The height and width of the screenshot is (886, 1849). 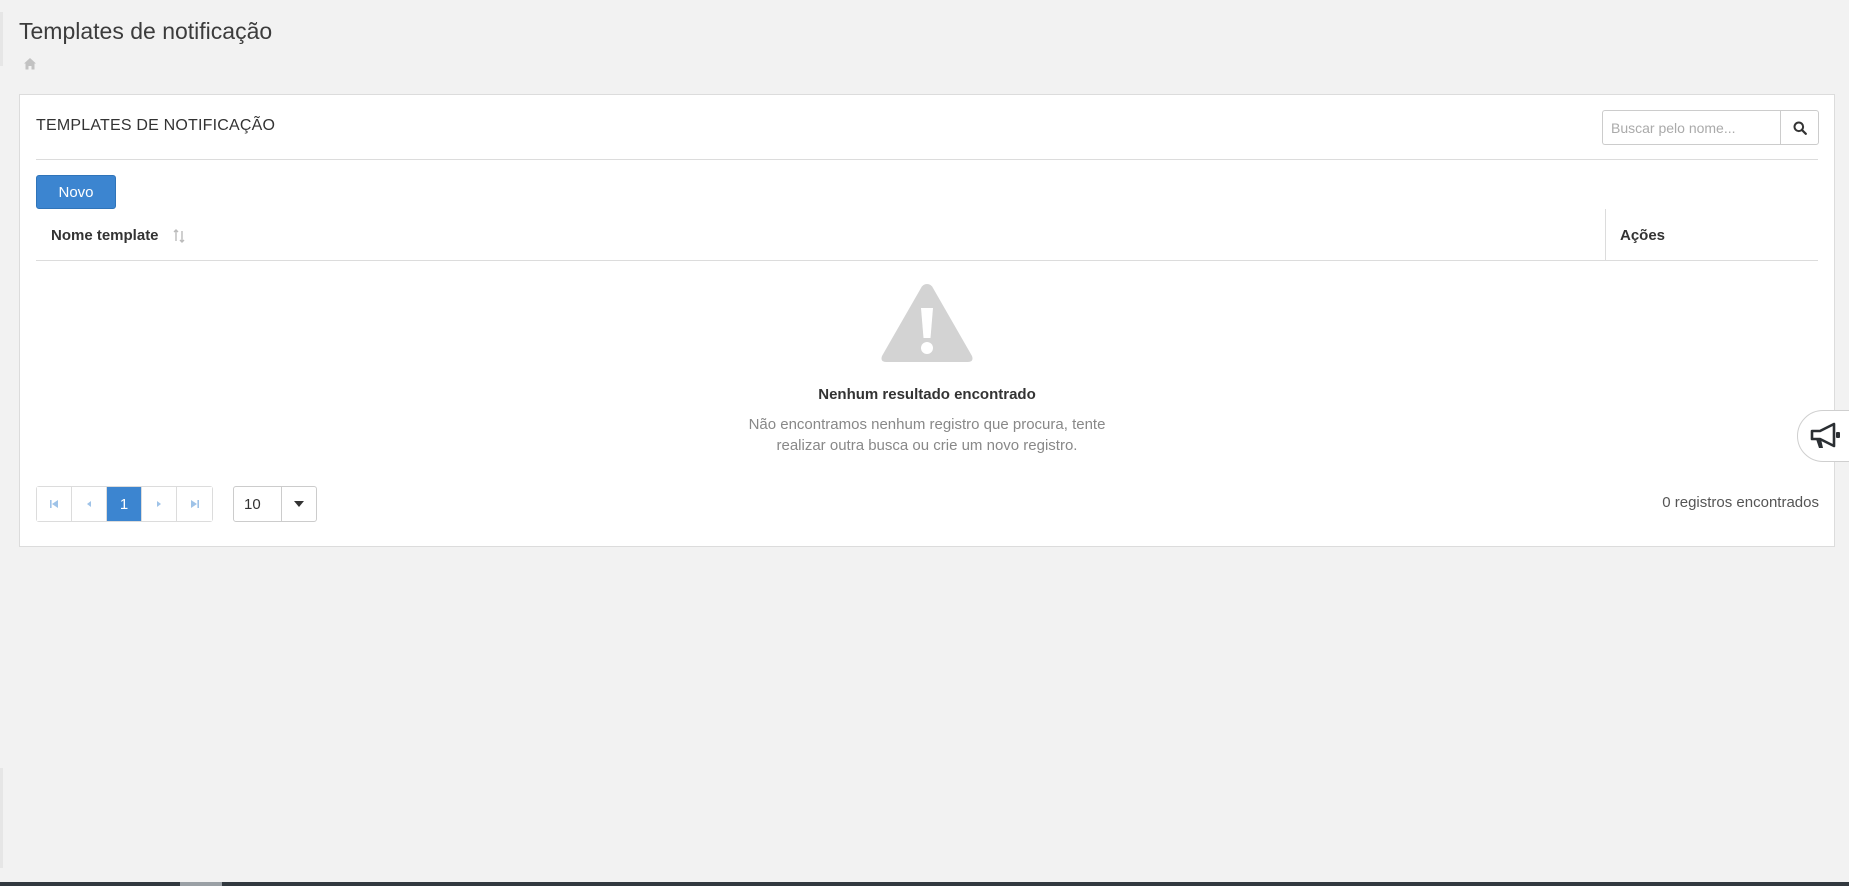 I want to click on home-icon, so click(x=30, y=64).